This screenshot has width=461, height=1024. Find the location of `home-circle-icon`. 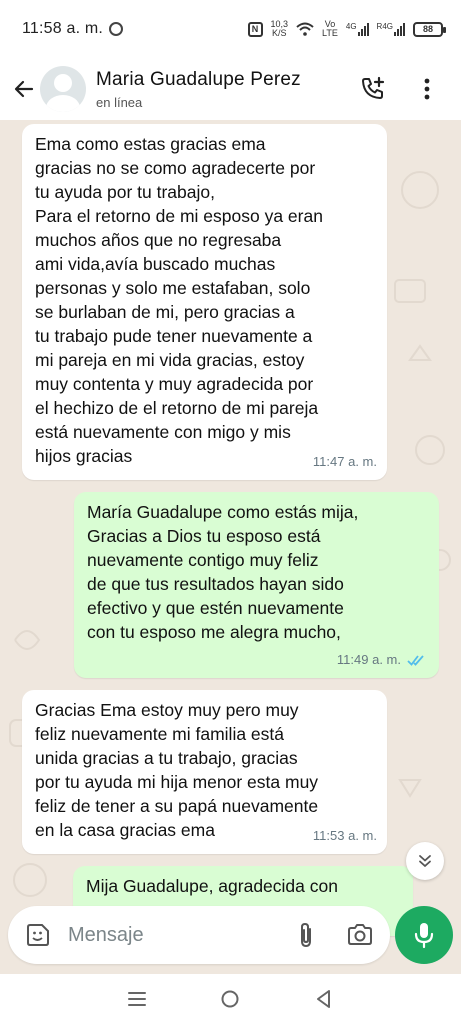

home-circle-icon is located at coordinates (230, 999).